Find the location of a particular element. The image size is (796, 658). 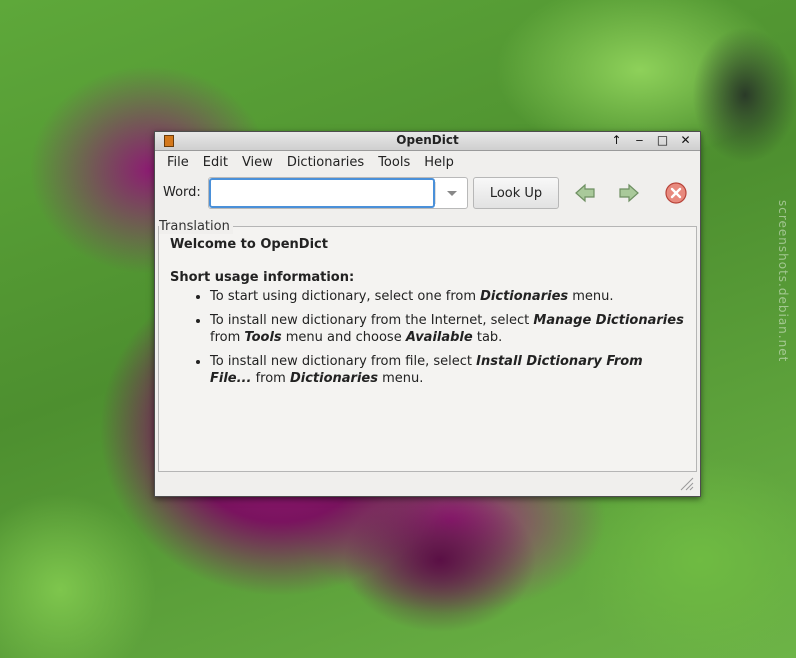

title-bar: OpenDict ↑ ‒ □ ✕ is located at coordinates (427, 141).